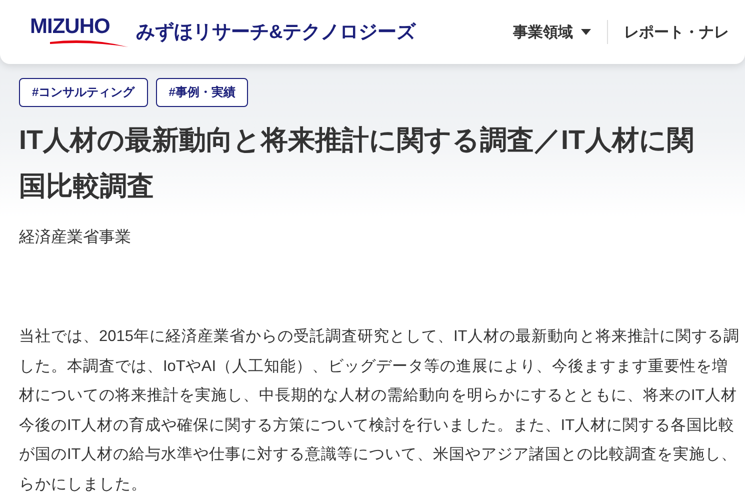 The height and width of the screenshot is (497, 745). Describe the element at coordinates (75, 238) in the screenshot. I see `subtitle: 経済産業省事業` at that location.